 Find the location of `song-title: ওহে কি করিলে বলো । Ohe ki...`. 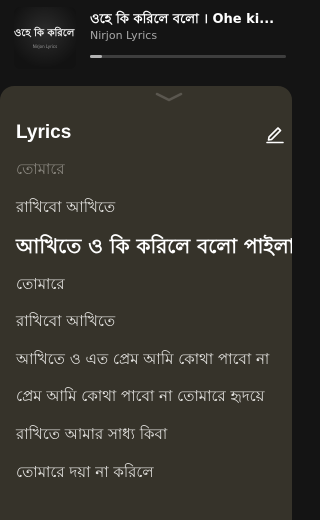

song-title: ওহে কি করিলে বলো । Ohe ki... is located at coordinates (188, 20).